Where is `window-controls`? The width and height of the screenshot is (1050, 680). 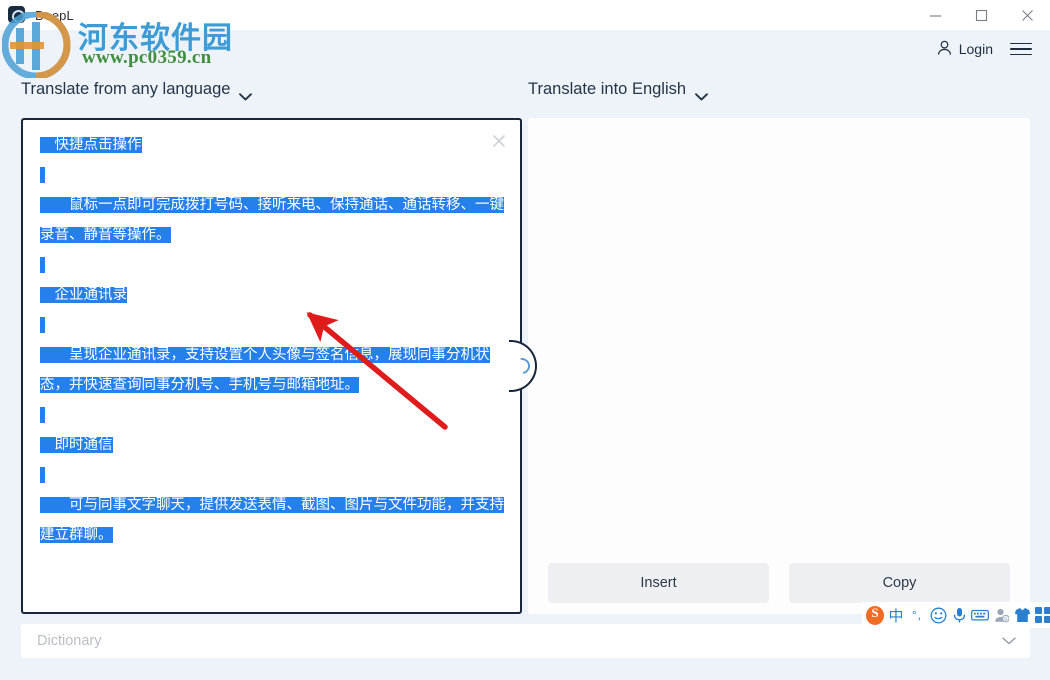 window-controls is located at coordinates (981, 15).